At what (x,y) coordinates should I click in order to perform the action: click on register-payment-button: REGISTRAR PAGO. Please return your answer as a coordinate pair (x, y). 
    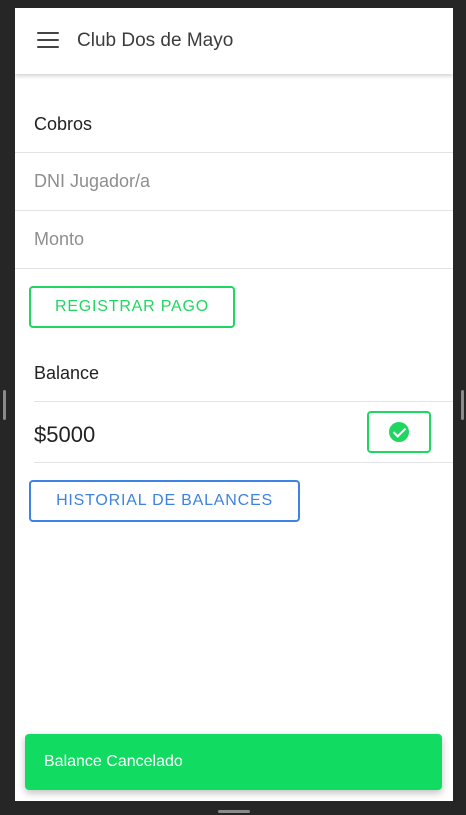
    Looking at the image, I should click on (132, 307).